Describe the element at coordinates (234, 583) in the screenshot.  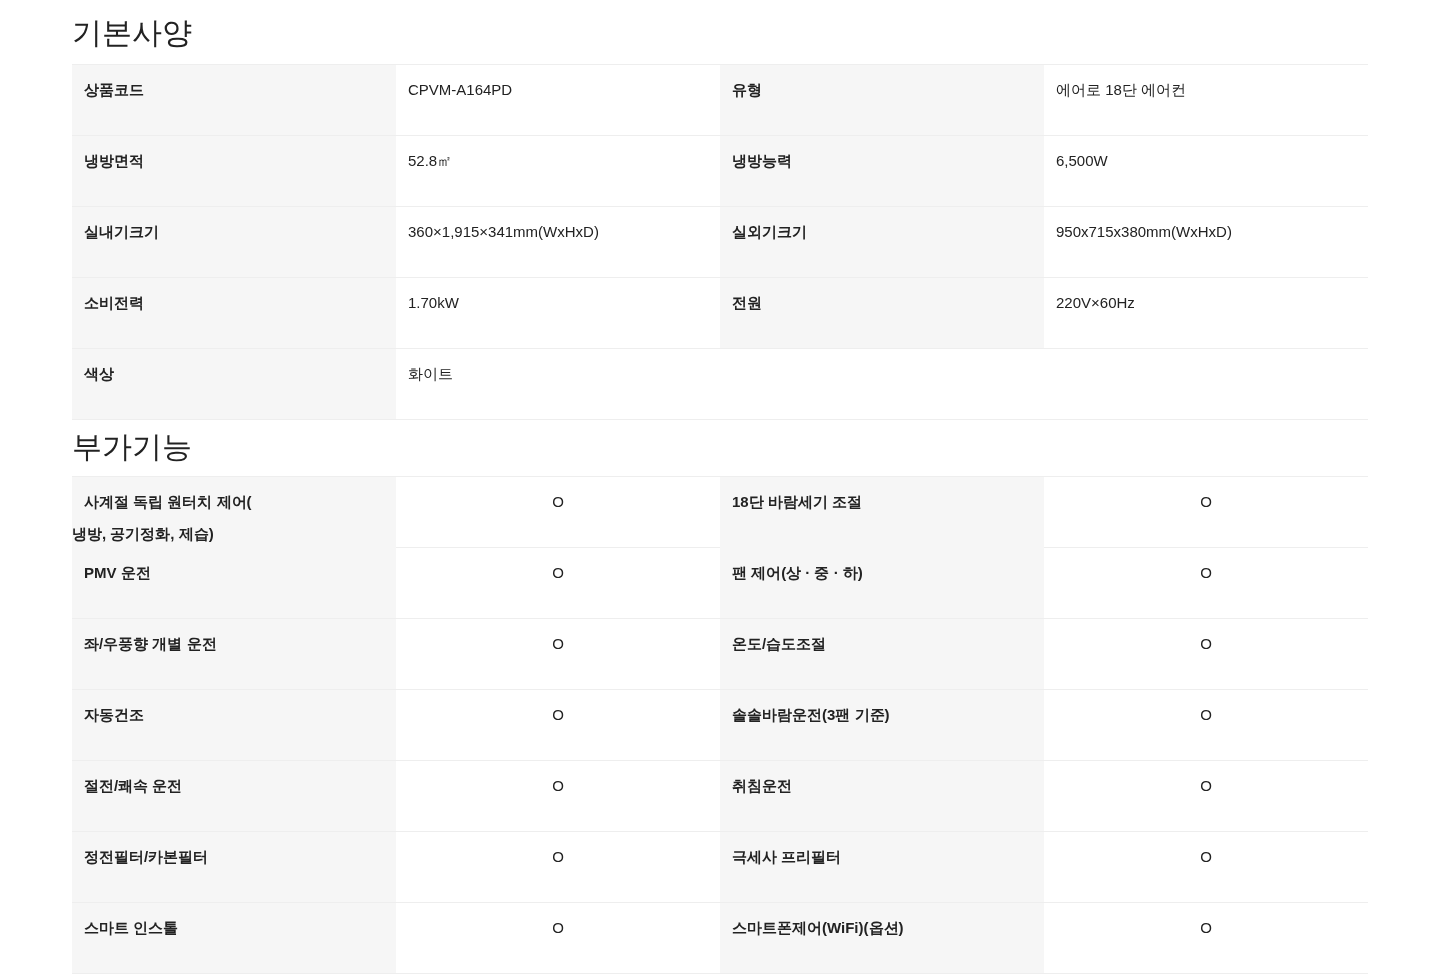
I see `spec-label: PMV 운전` at that location.